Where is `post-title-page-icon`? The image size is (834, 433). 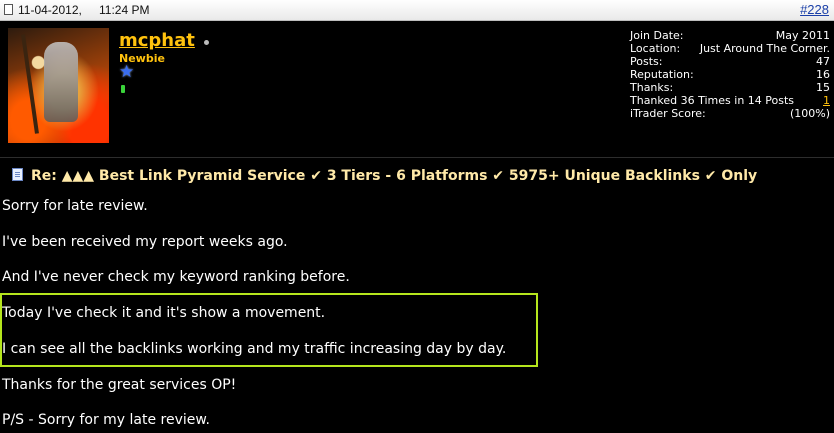
post-title-page-icon is located at coordinates (17, 174).